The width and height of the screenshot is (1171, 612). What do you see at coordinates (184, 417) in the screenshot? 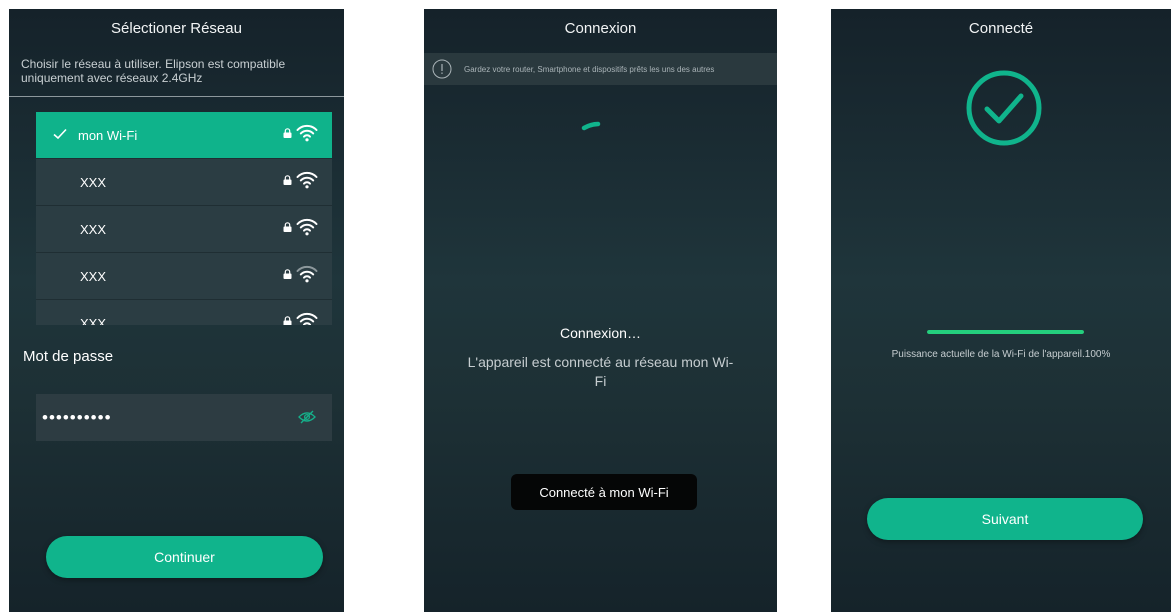
I see `password-field: ••••••••••` at bounding box center [184, 417].